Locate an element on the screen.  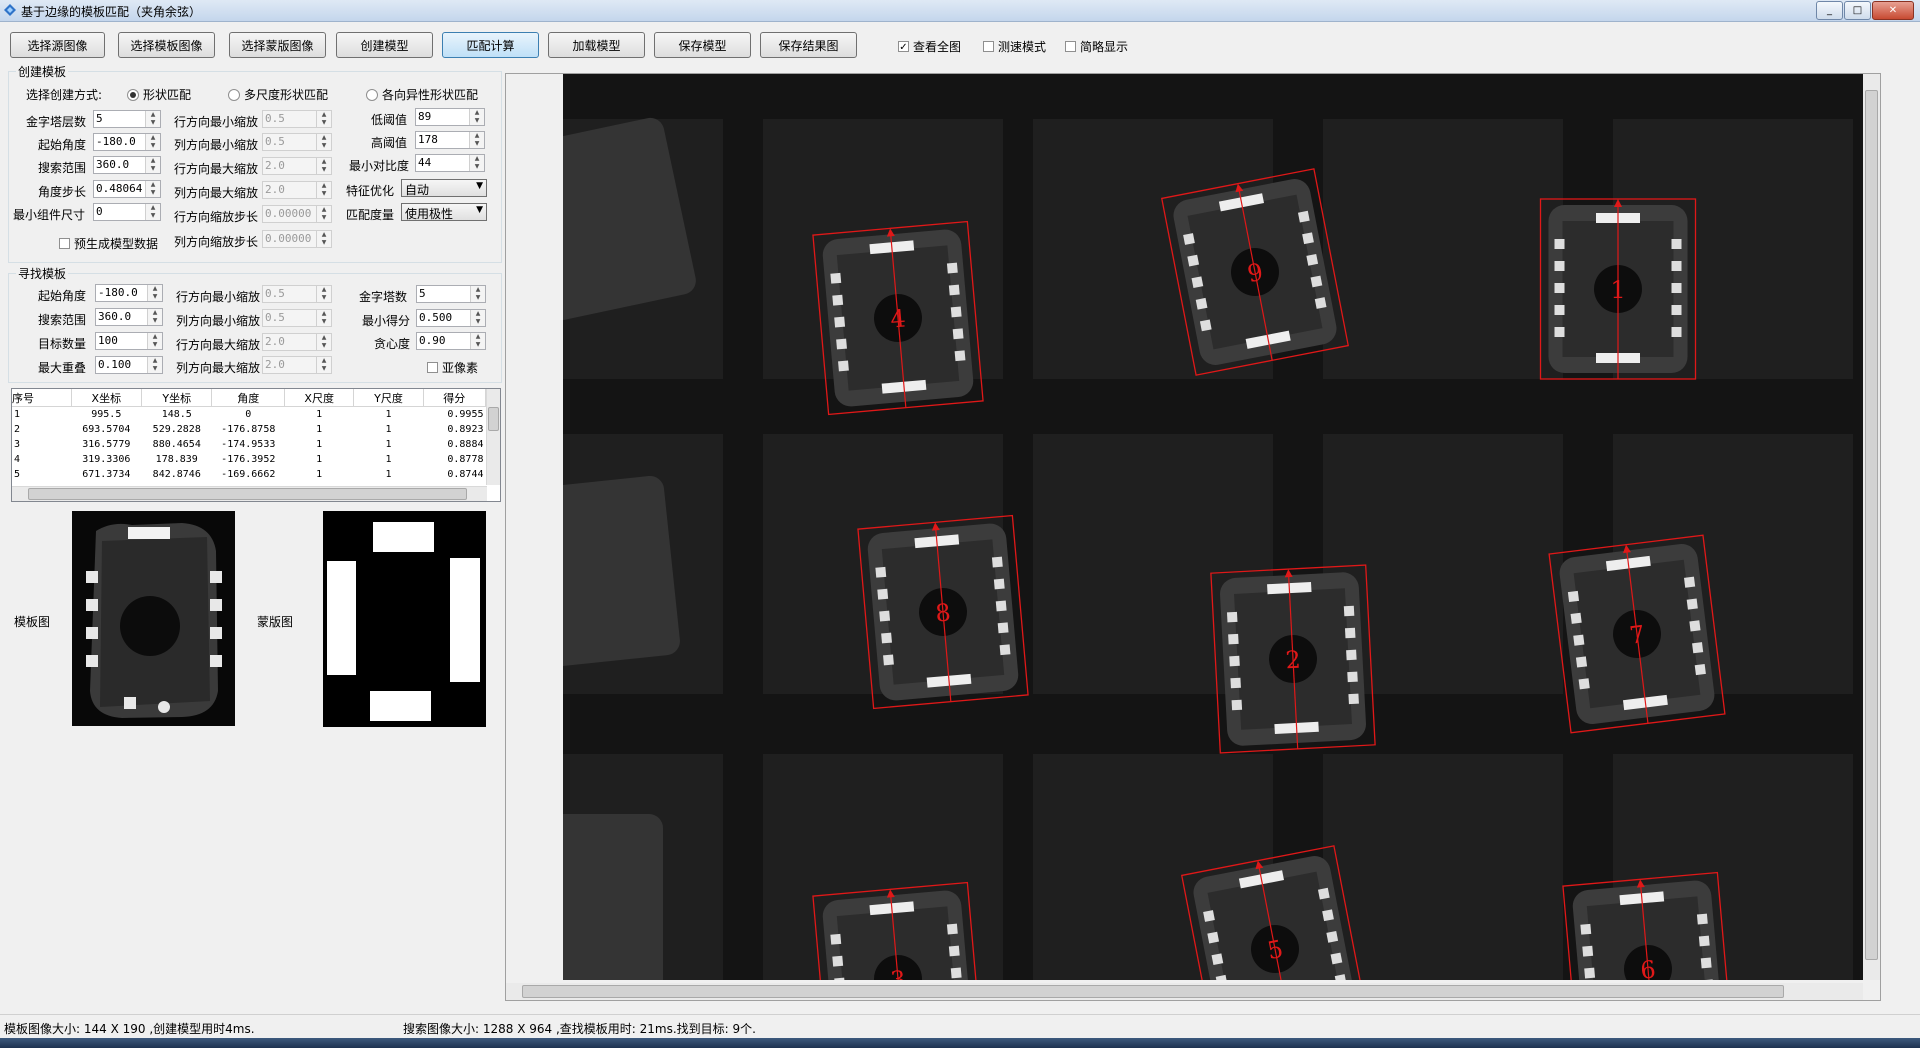
find-search-range-label: 搜索范围 is located at coordinates (62, 320).